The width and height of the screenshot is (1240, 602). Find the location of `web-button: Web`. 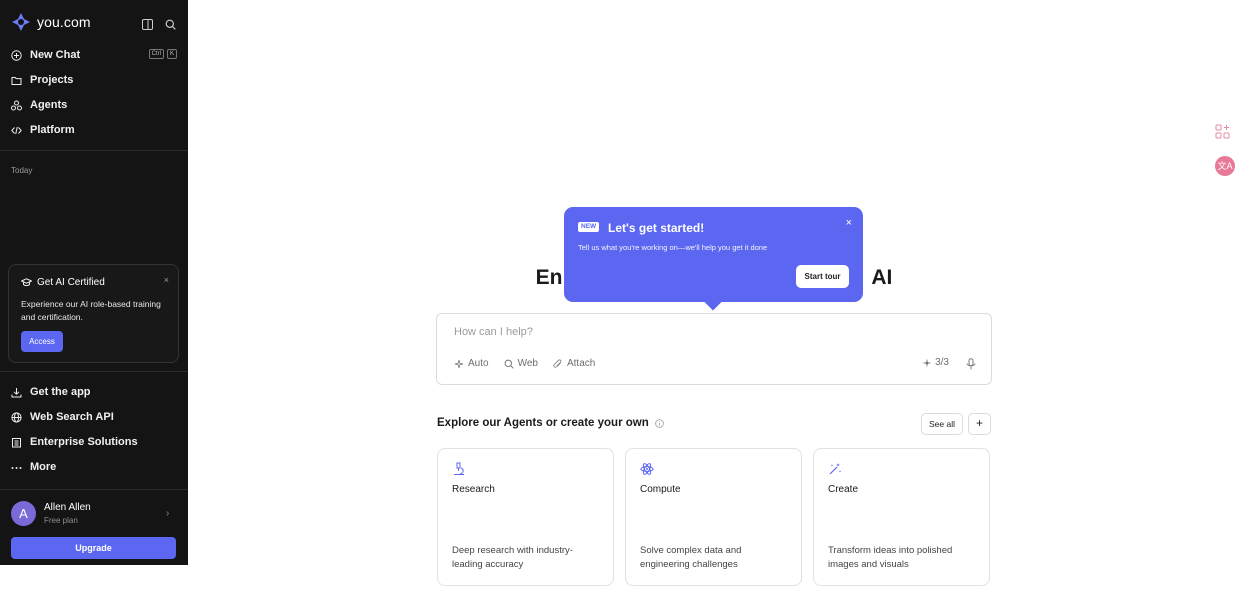

web-button: Web is located at coordinates (521, 363).